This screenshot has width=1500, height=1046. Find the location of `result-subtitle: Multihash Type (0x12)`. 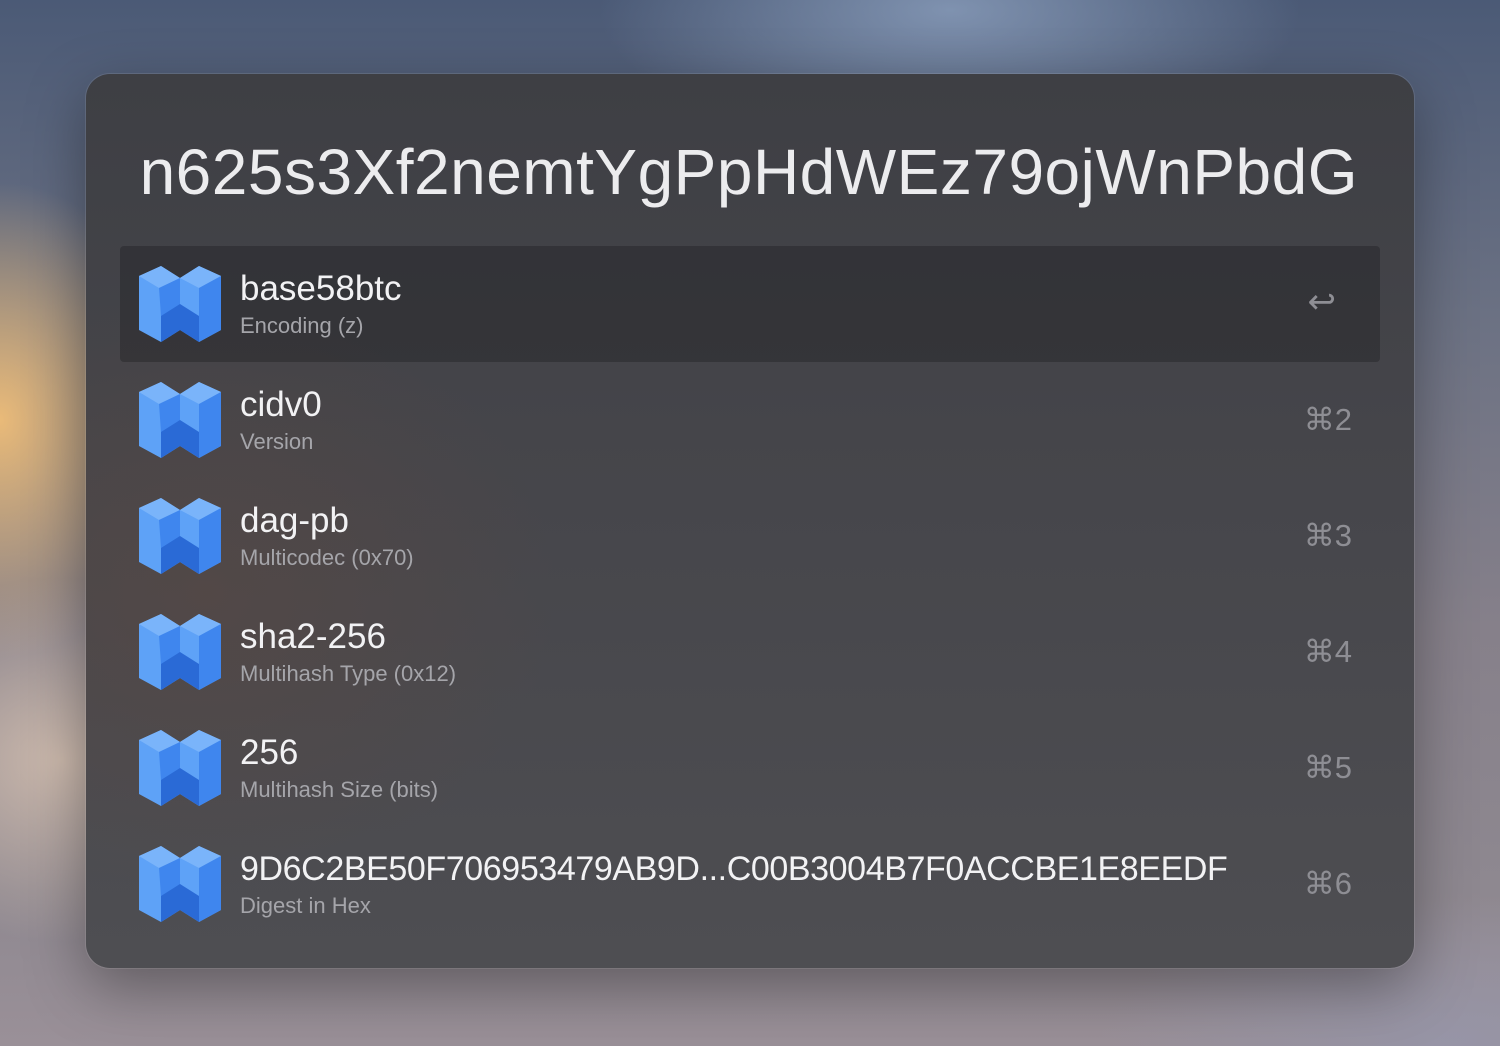

result-subtitle: Multihash Type (0x12) is located at coordinates (348, 673).